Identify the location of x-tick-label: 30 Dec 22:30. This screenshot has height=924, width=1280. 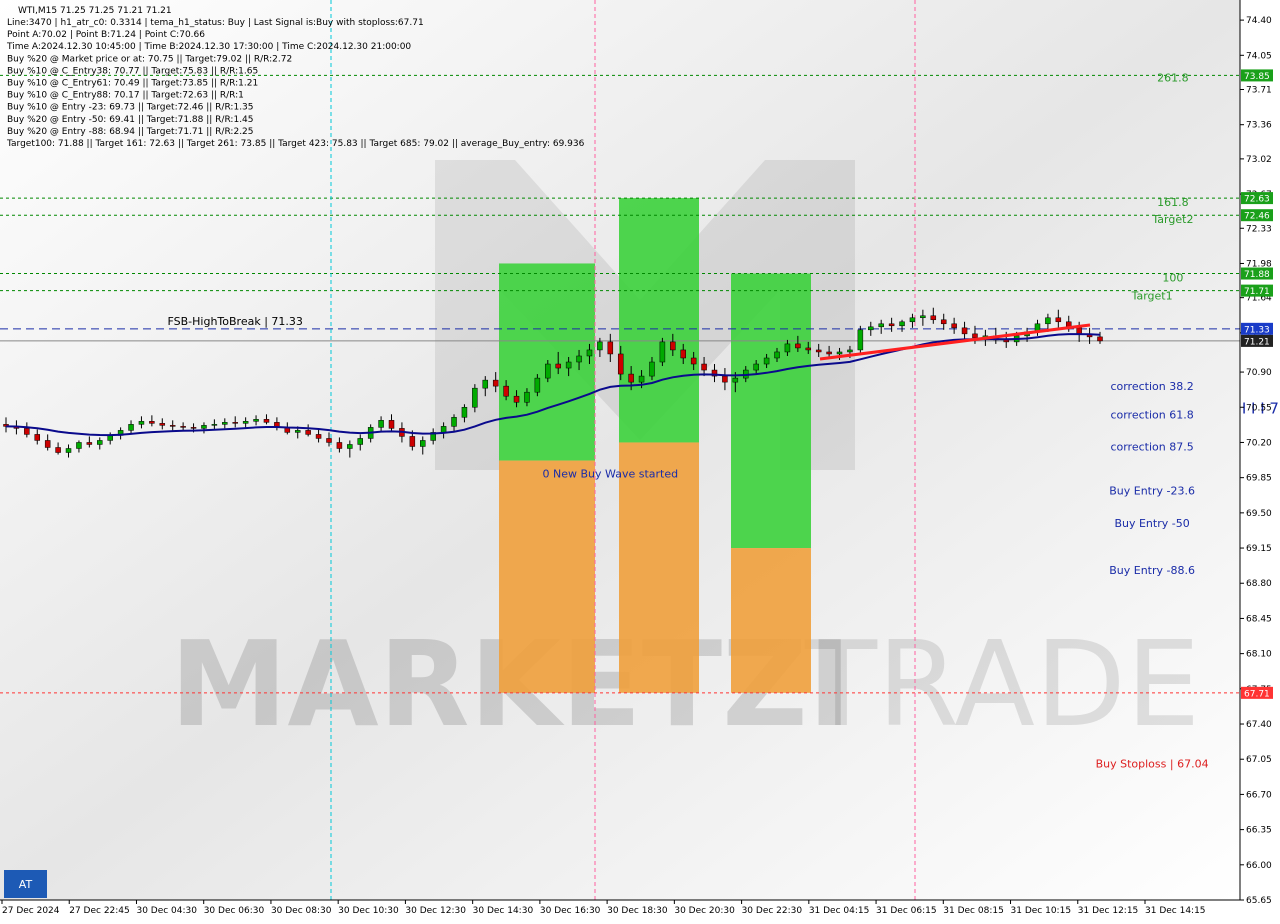
(772, 911).